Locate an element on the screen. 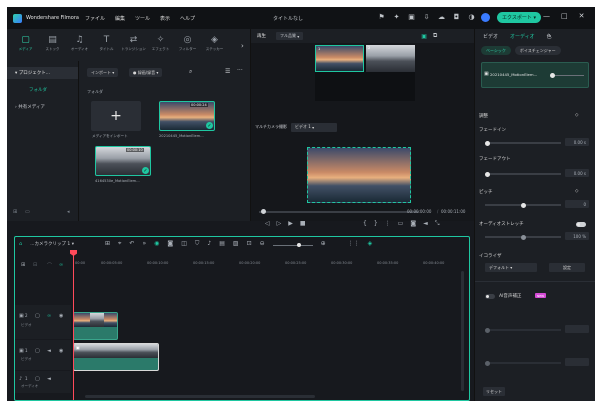  stretch-slider is located at coordinates (523, 237).